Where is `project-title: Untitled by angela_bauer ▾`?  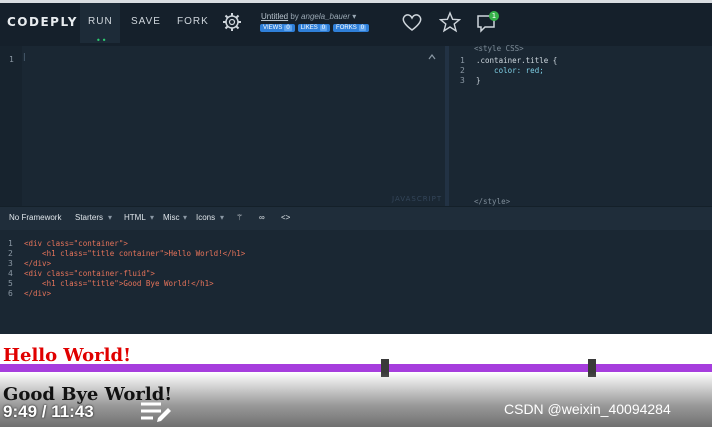 project-title: Untitled by angela_bauer ▾ is located at coordinates (308, 16).